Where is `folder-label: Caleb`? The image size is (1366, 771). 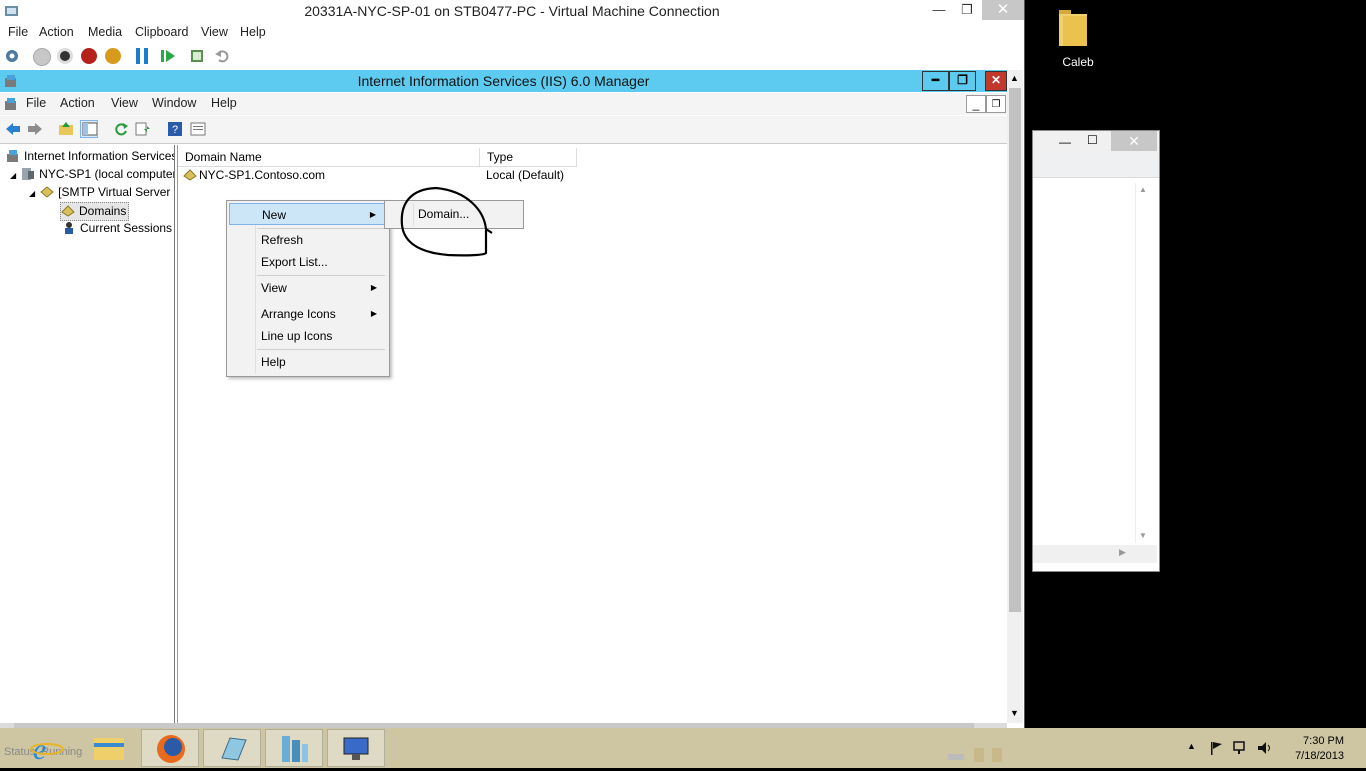 folder-label: Caleb is located at coordinates (1078, 62).